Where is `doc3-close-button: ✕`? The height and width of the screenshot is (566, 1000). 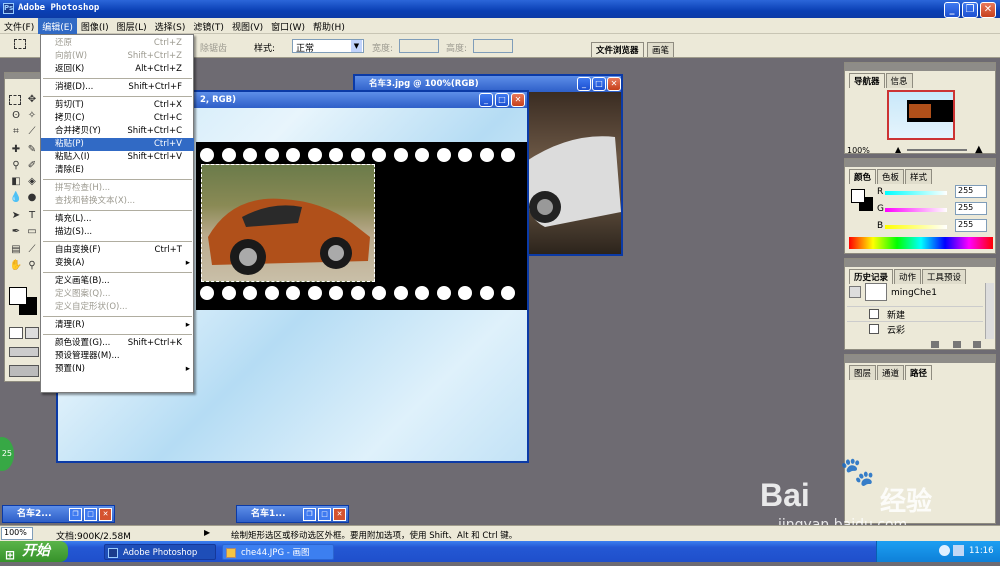
doc3-close-button: ✕ is located at coordinates (614, 84).